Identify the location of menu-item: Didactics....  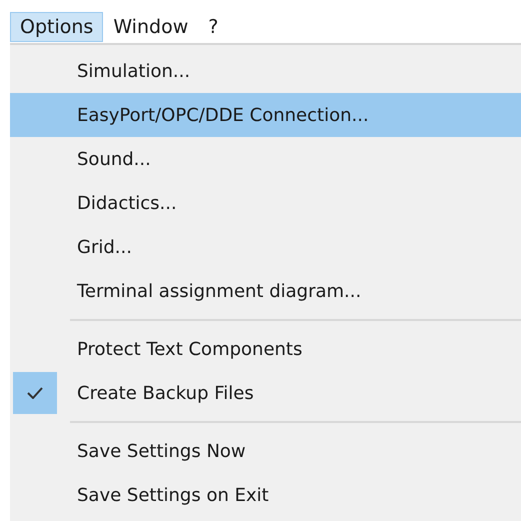
(265, 203).